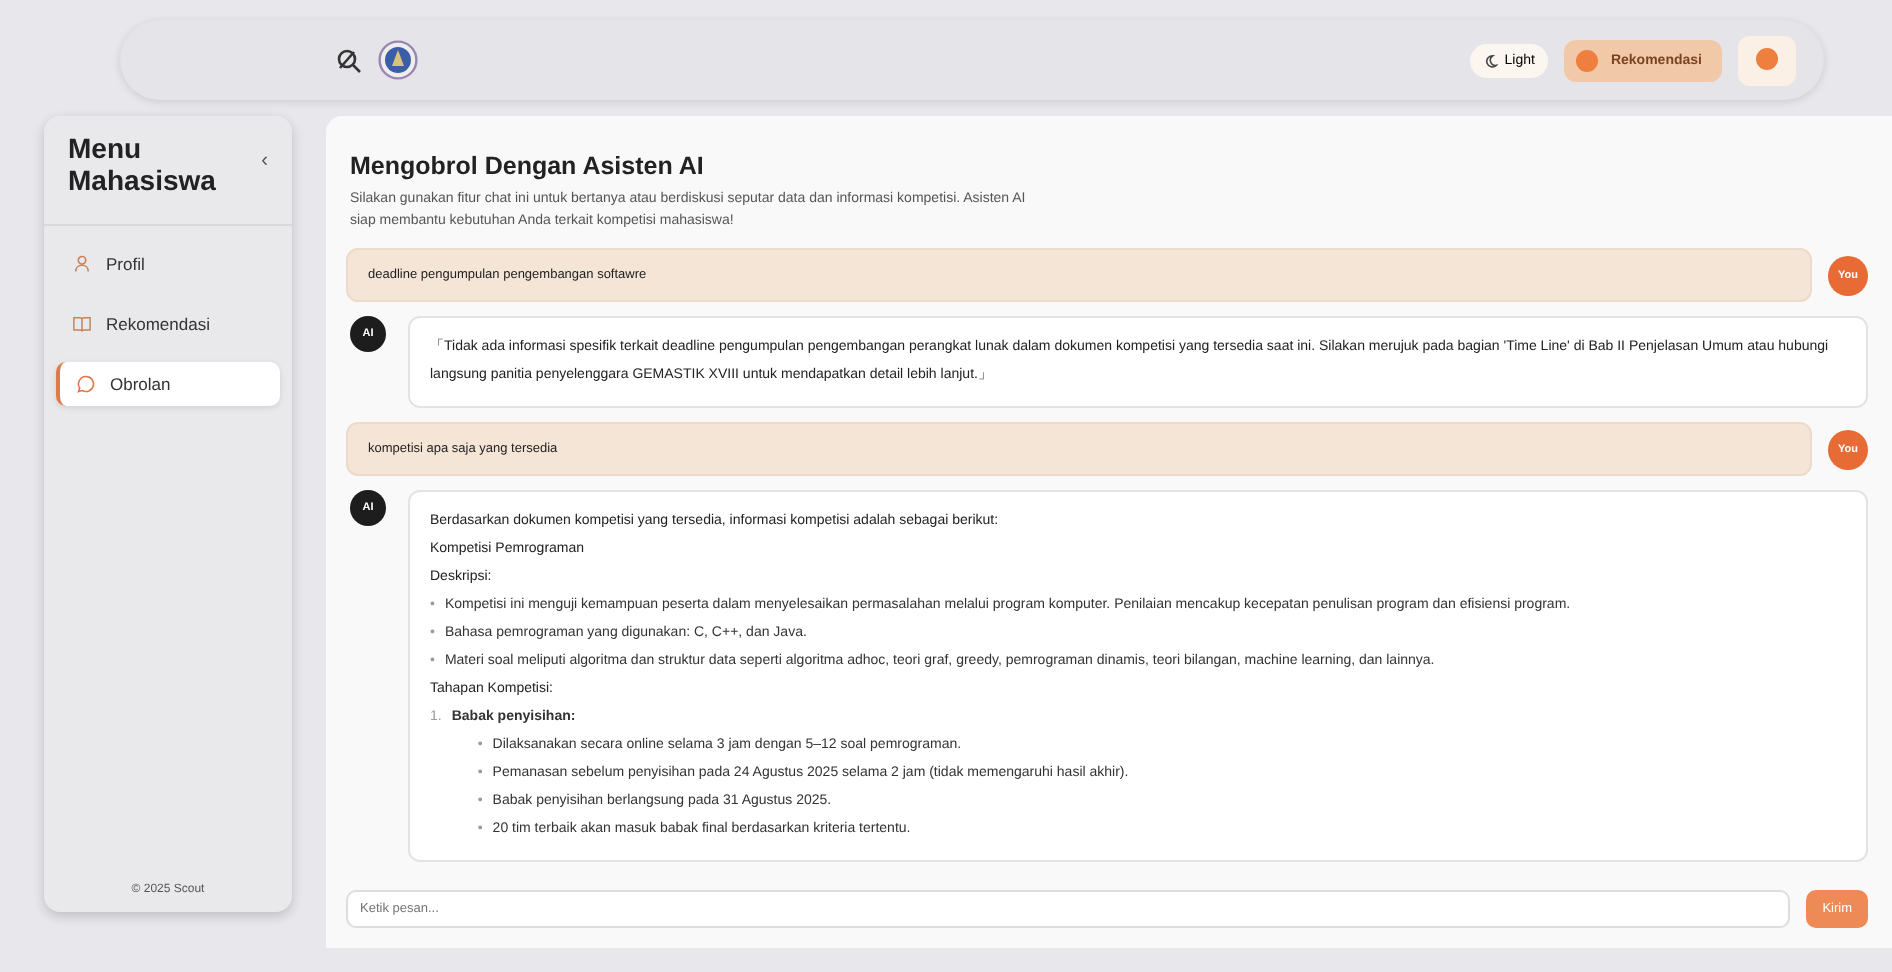 This screenshot has height=972, width=1892. I want to click on collapse-button: ‹, so click(264, 161).